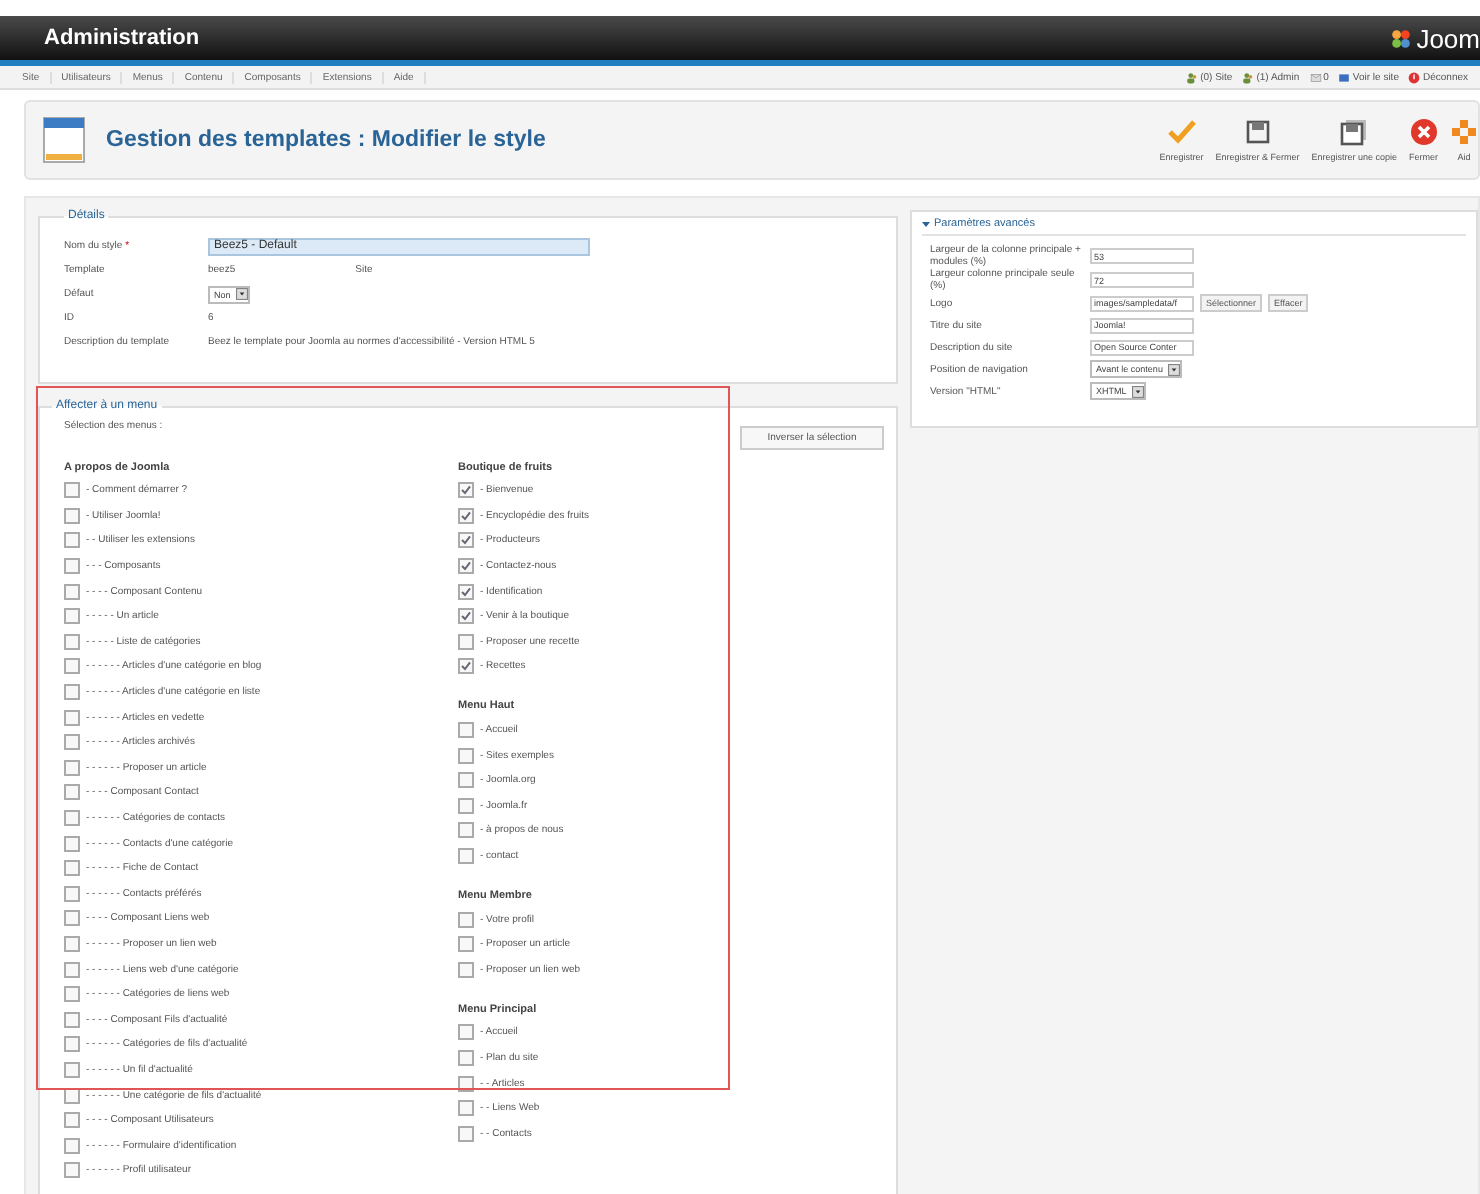 The width and height of the screenshot is (1480, 1194). I want to click on logo-icon, so click(1401, 38).